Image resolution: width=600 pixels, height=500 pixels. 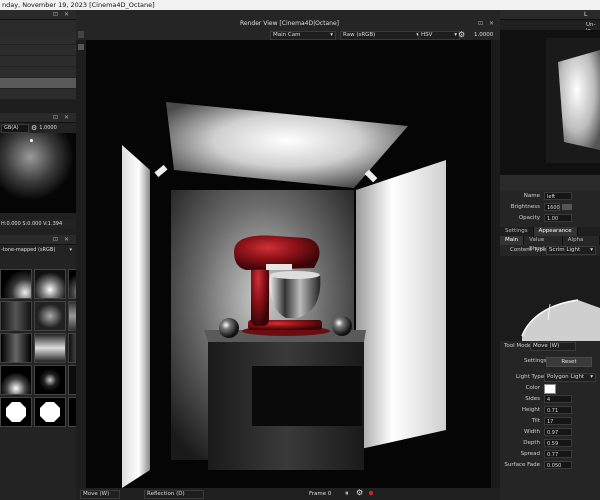 What do you see at coordinates (567, 207) in the screenshot?
I see `brightness-slider` at bounding box center [567, 207].